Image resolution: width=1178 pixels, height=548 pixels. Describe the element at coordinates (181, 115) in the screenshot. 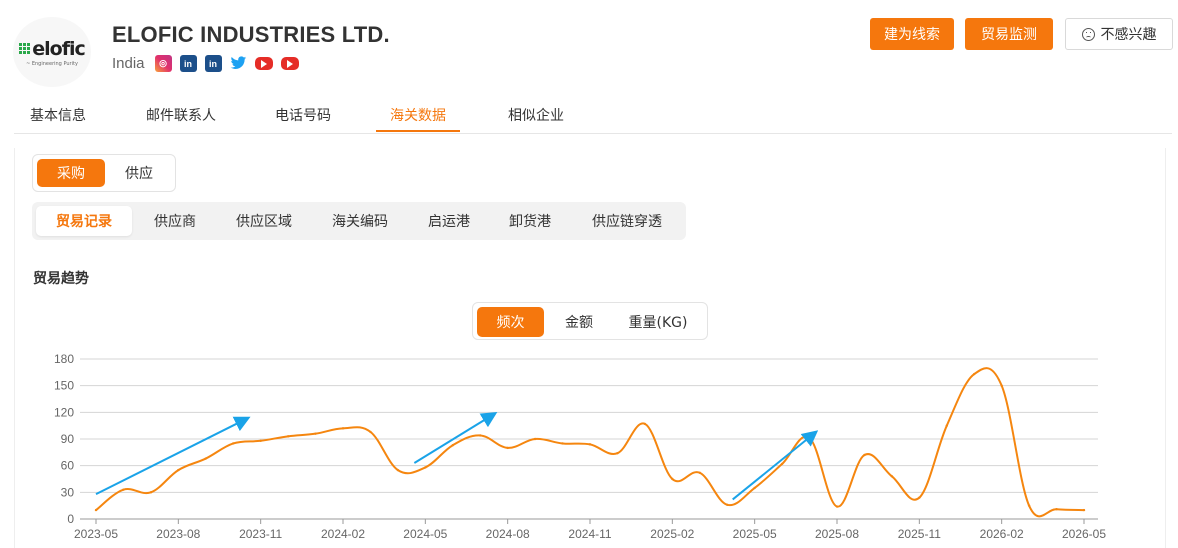

I see `tab-email-contacts: 邮件联系人` at that location.